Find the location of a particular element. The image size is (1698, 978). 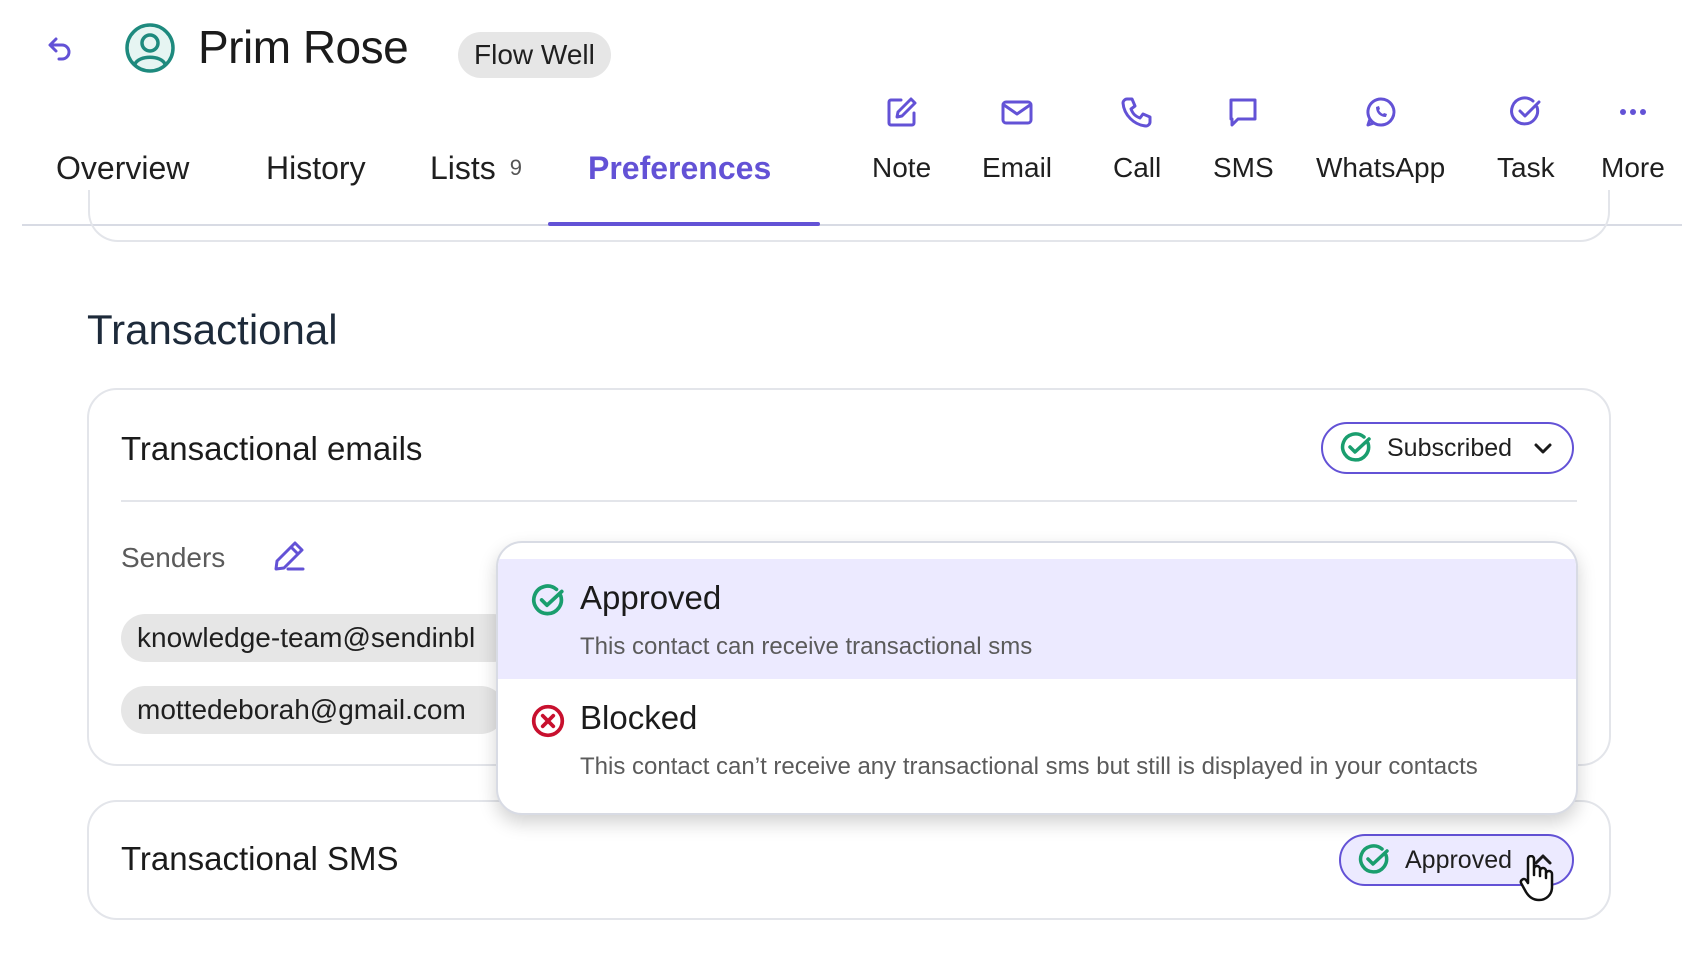

call-action-button: Call is located at coordinates (1137, 138).